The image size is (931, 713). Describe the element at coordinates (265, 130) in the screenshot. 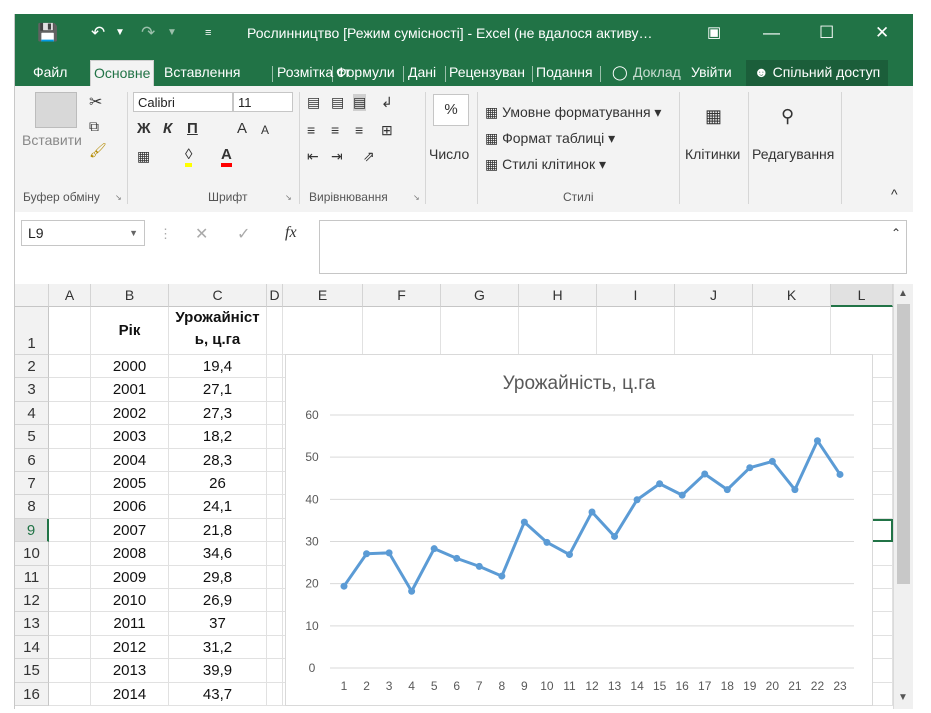

I see `shrink-font-button: A` at that location.